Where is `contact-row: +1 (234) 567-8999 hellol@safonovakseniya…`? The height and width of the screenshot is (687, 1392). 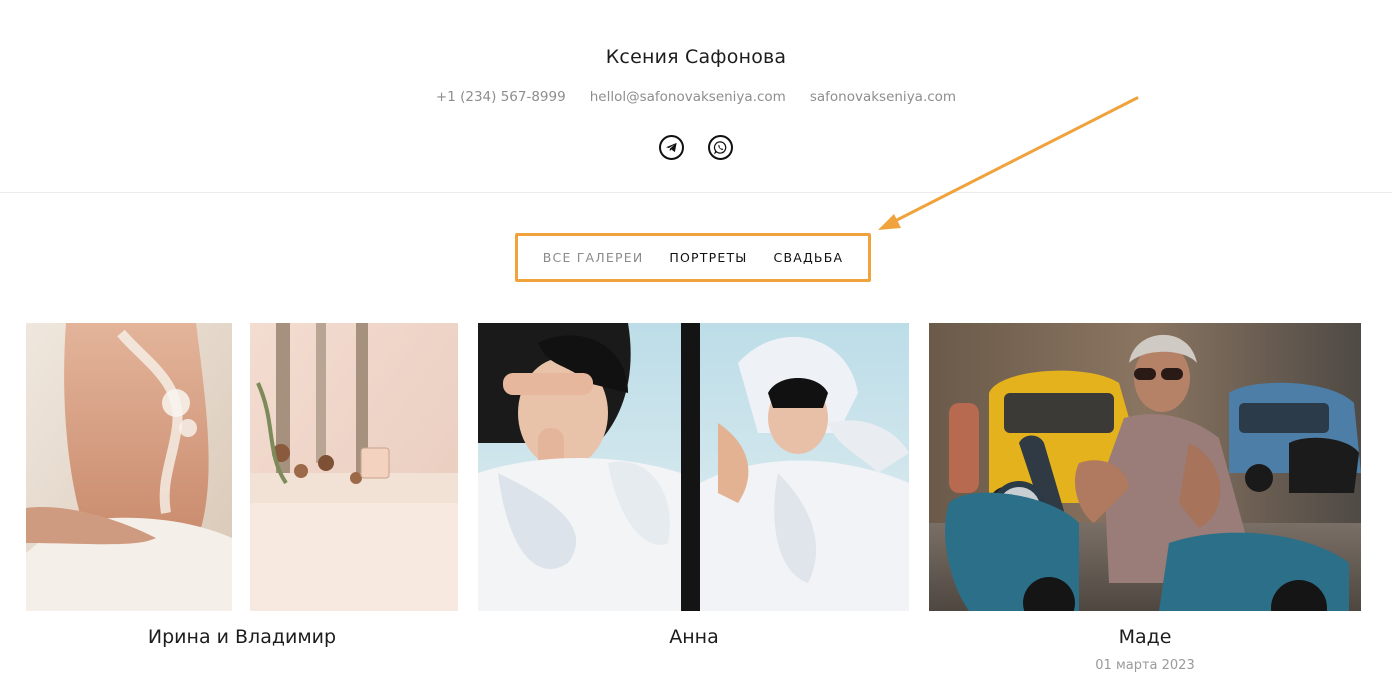
contact-row: +1 (234) 567-8999 hellol@safonovakseniya… is located at coordinates (696, 97).